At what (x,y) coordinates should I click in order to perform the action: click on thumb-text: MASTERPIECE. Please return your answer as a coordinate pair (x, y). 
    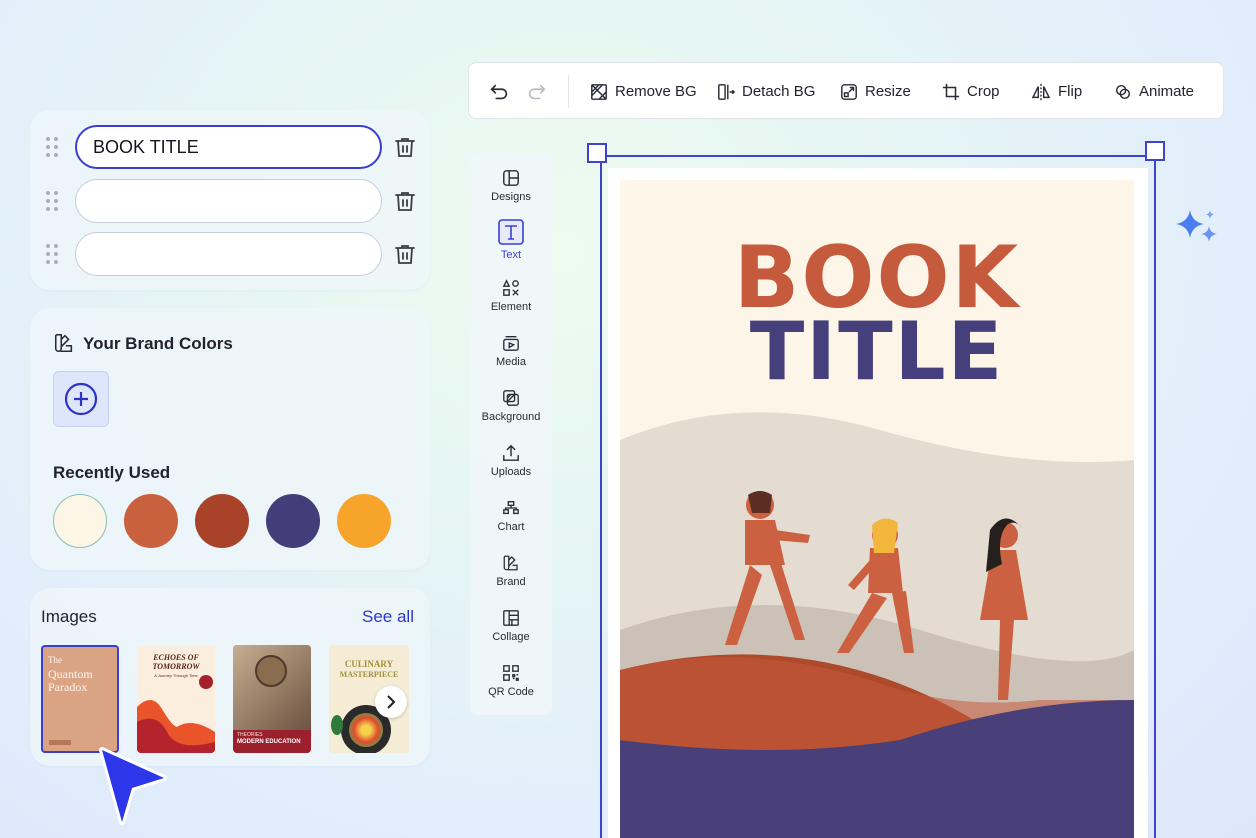
    Looking at the image, I should click on (369, 674).